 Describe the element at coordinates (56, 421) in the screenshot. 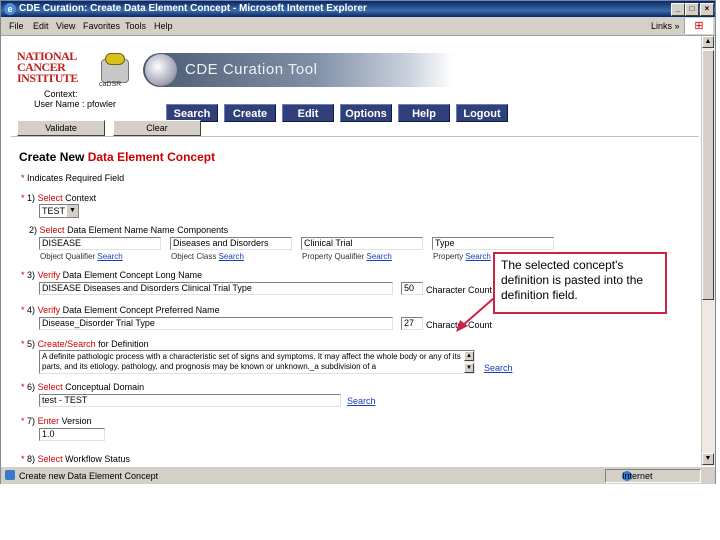

I see `q7-label: * 7) Enter Version` at that location.